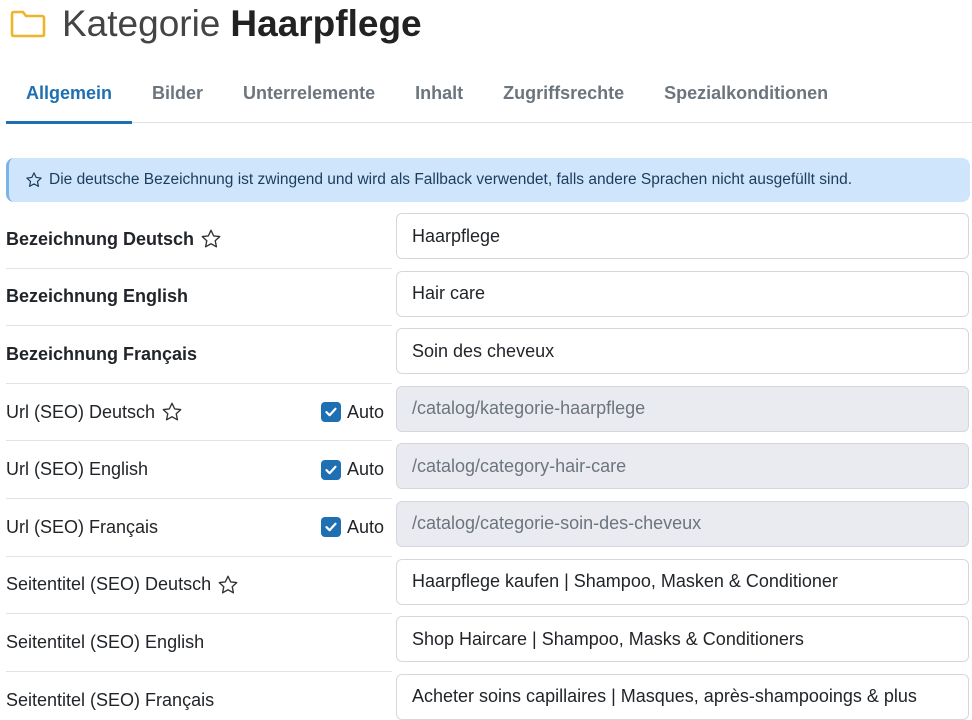 The width and height of the screenshot is (972, 720). I want to click on url-fr-input: /catalog/categorie-soin-des-cheveux, so click(682, 523).